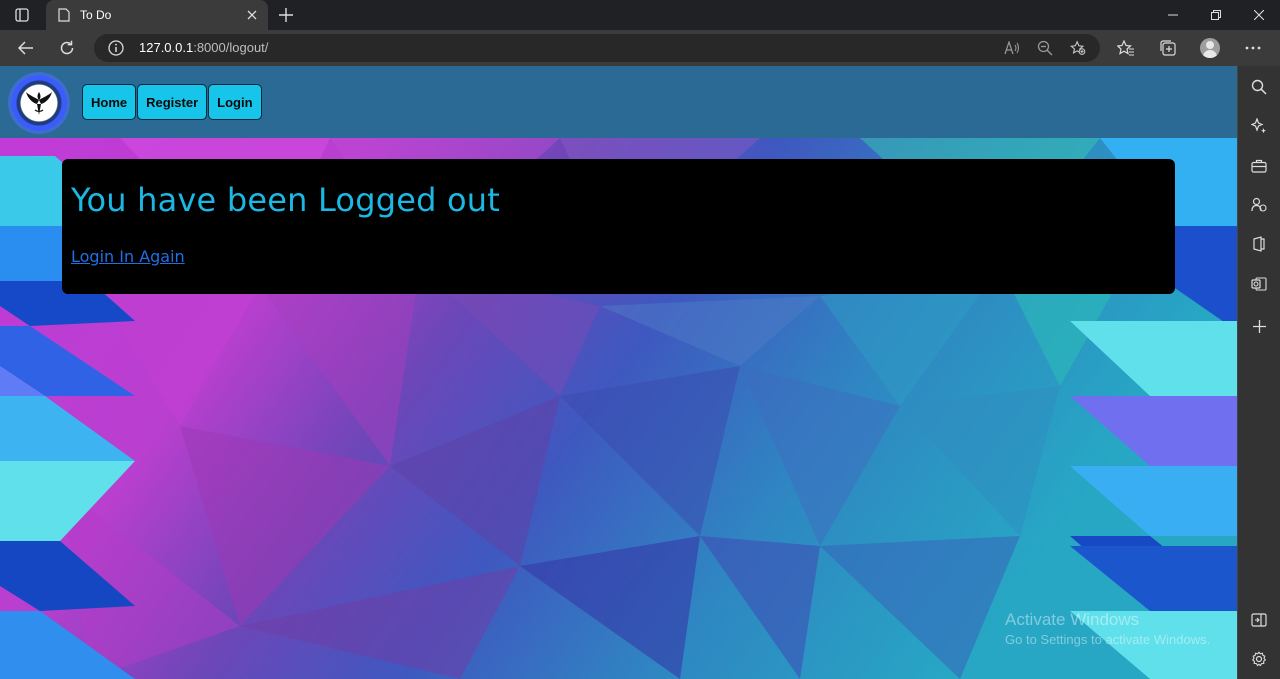 The image size is (1280, 679). Describe the element at coordinates (166, 47) in the screenshot. I see `url-host: 127.0.0.1` at that location.